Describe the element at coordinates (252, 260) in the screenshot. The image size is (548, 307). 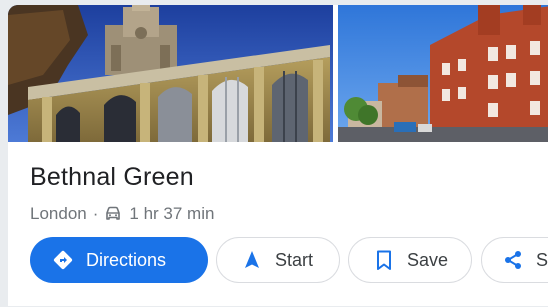
I see `navigation-arrow-icon` at that location.